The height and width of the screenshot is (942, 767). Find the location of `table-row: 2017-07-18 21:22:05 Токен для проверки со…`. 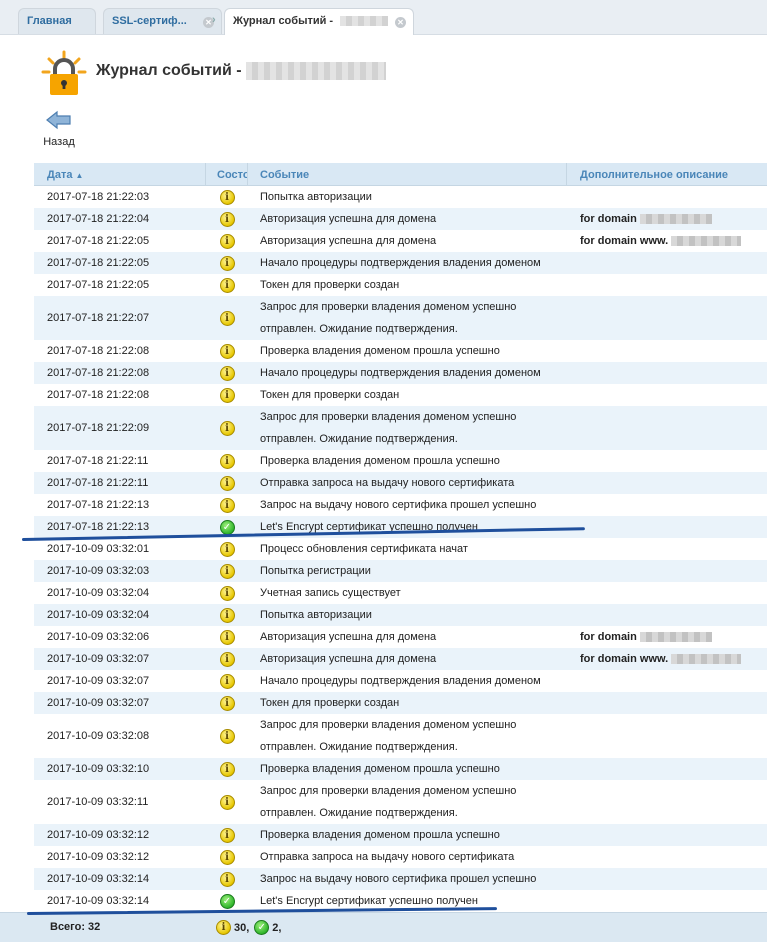

table-row: 2017-07-18 21:22:05 Токен для проверки со… is located at coordinates (400, 285).